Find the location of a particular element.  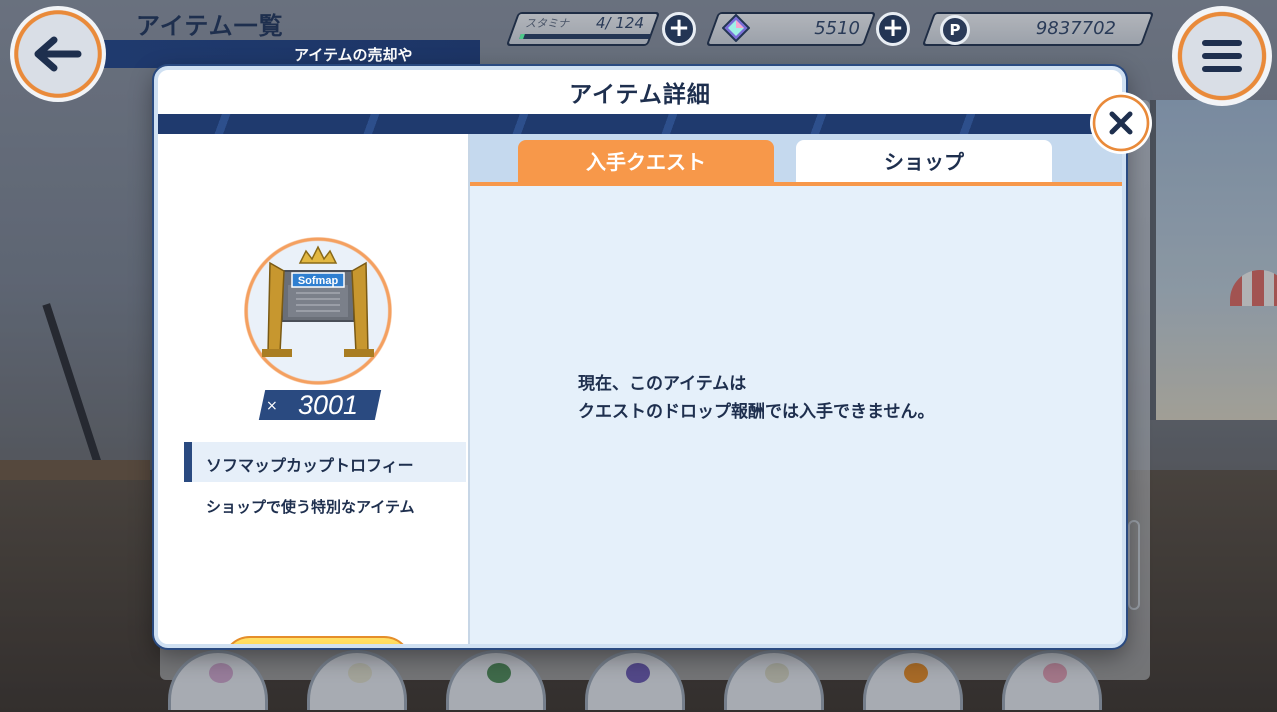

trophy-icon: Sofmap is located at coordinates (318, 301).